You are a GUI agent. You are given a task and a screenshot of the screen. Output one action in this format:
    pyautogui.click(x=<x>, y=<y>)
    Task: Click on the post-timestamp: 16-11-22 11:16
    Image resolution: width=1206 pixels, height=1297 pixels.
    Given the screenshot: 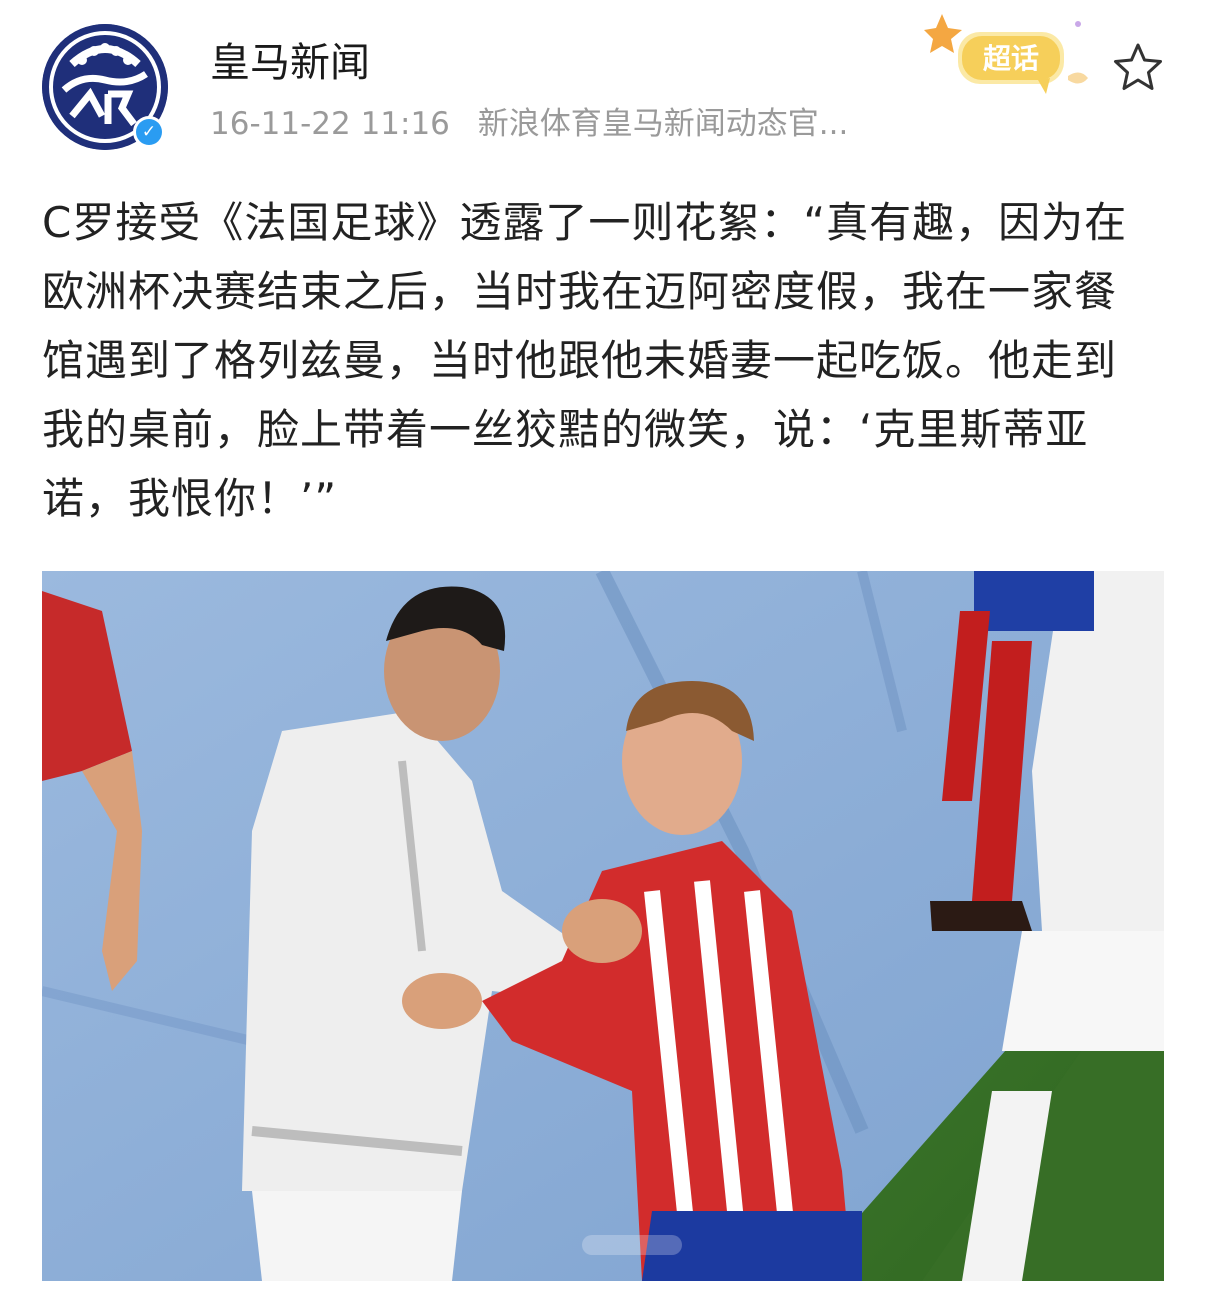 What is the action you would take?
    pyautogui.click(x=330, y=124)
    